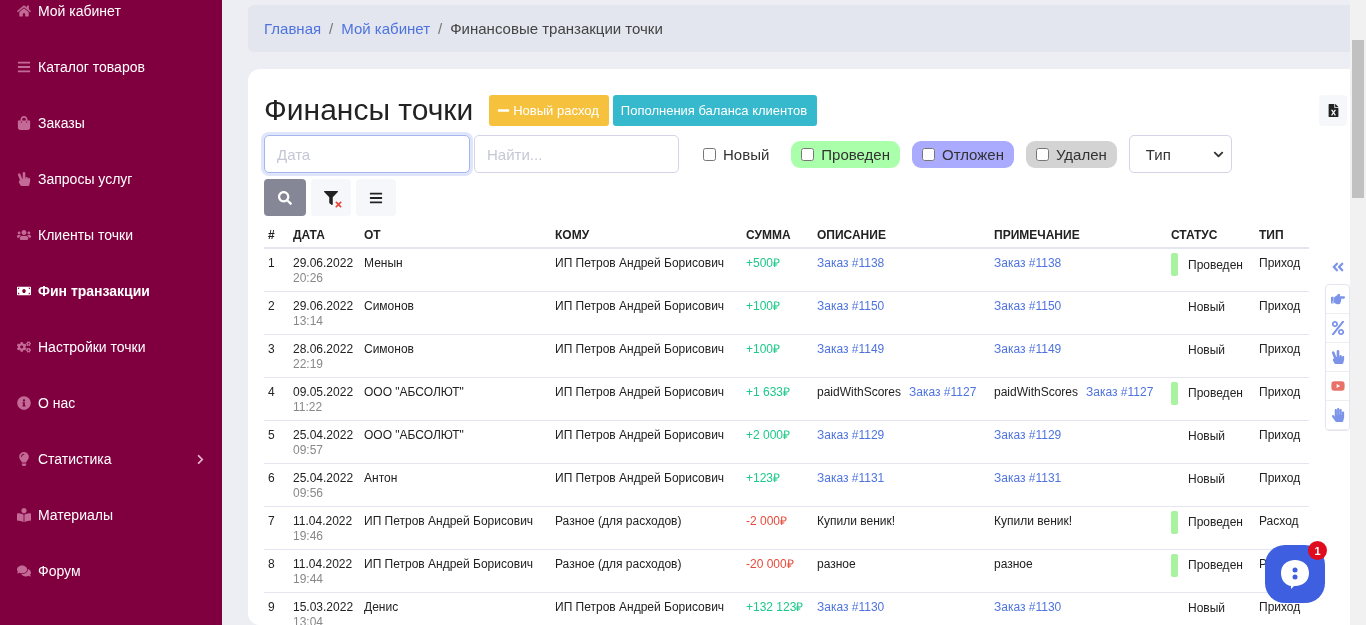 This screenshot has height=625, width=1366. What do you see at coordinates (25, 291) in the screenshot?
I see `banknote-icon` at bounding box center [25, 291].